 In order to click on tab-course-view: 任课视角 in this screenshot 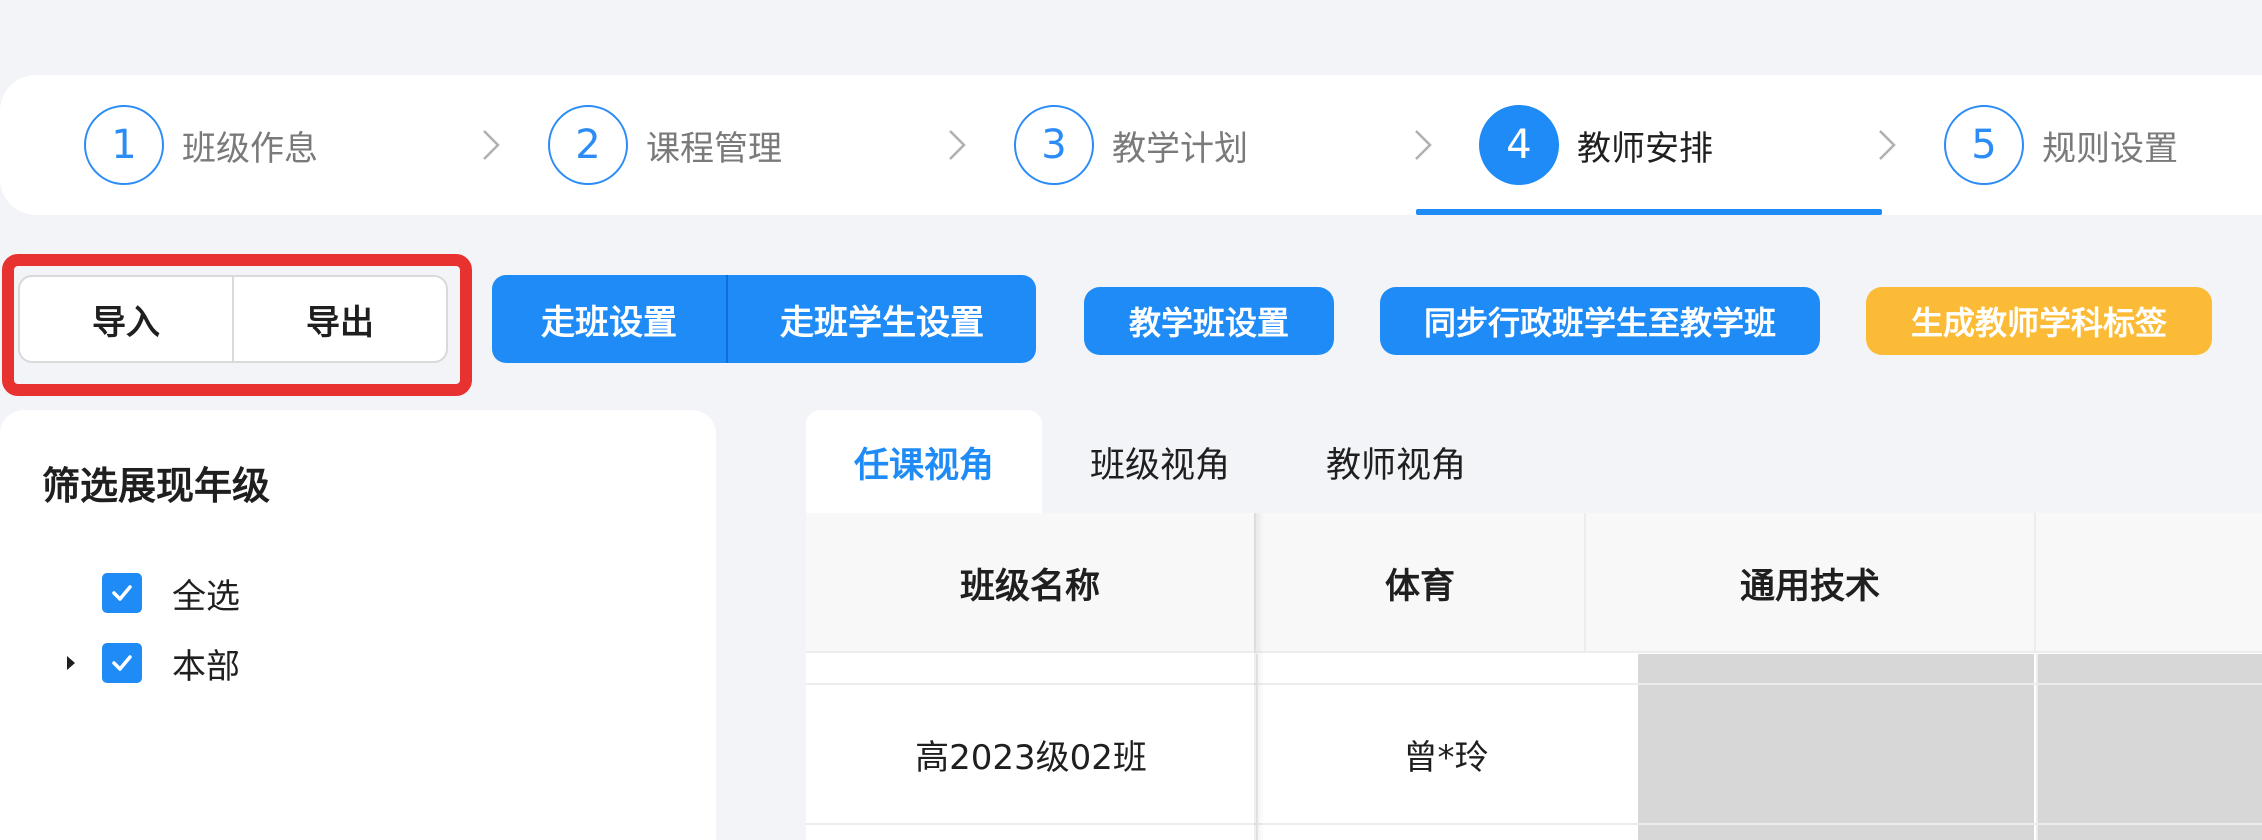, I will do `click(924, 462)`.